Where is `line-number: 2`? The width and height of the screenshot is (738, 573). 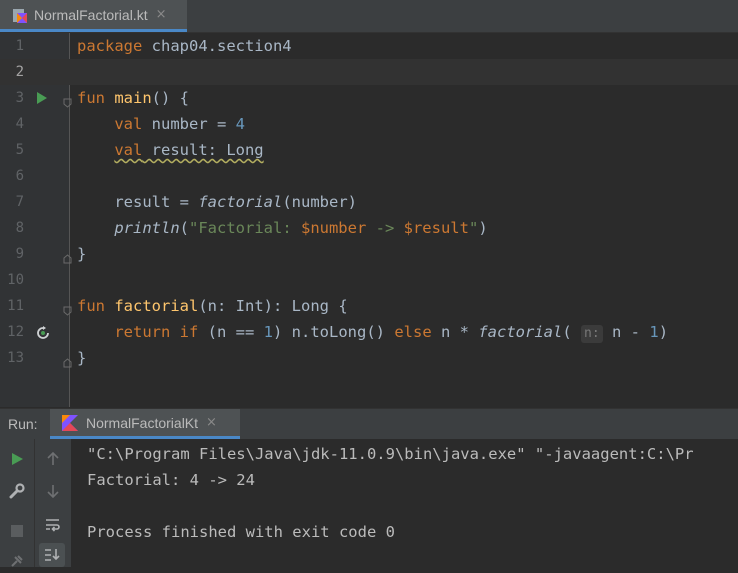 line-number: 2 is located at coordinates (19, 72).